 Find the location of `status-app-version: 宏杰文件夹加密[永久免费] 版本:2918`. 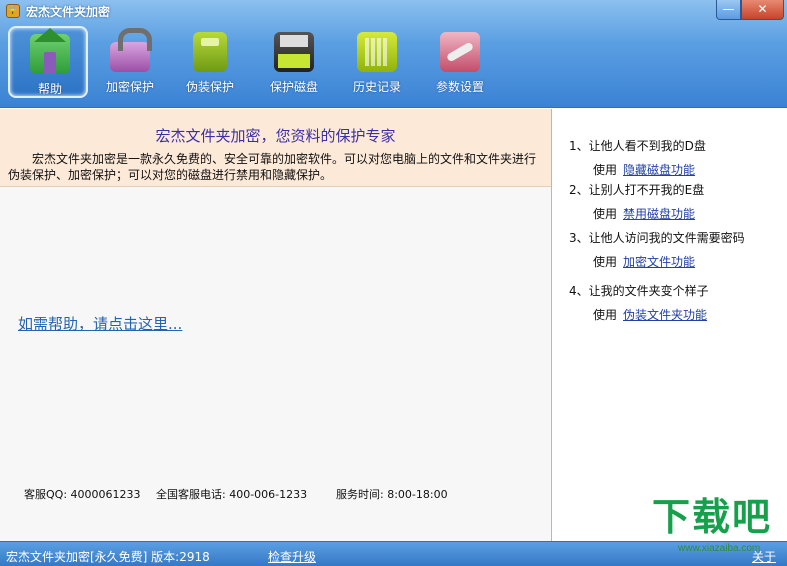

status-app-version: 宏杰文件夹加密[永久免费] 版本:2918 is located at coordinates (108, 557).